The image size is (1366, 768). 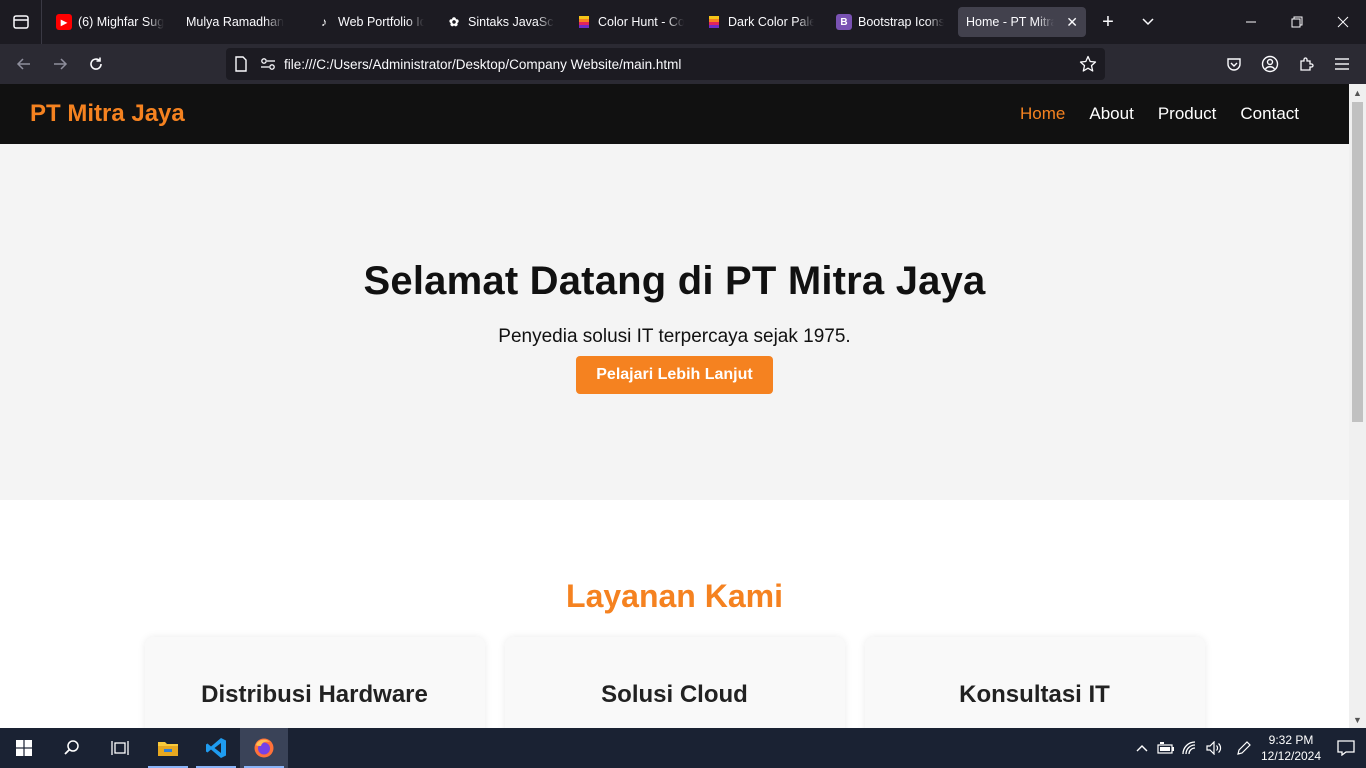 I want to click on tab-label: Web Portfolio Id, so click(x=381, y=22).